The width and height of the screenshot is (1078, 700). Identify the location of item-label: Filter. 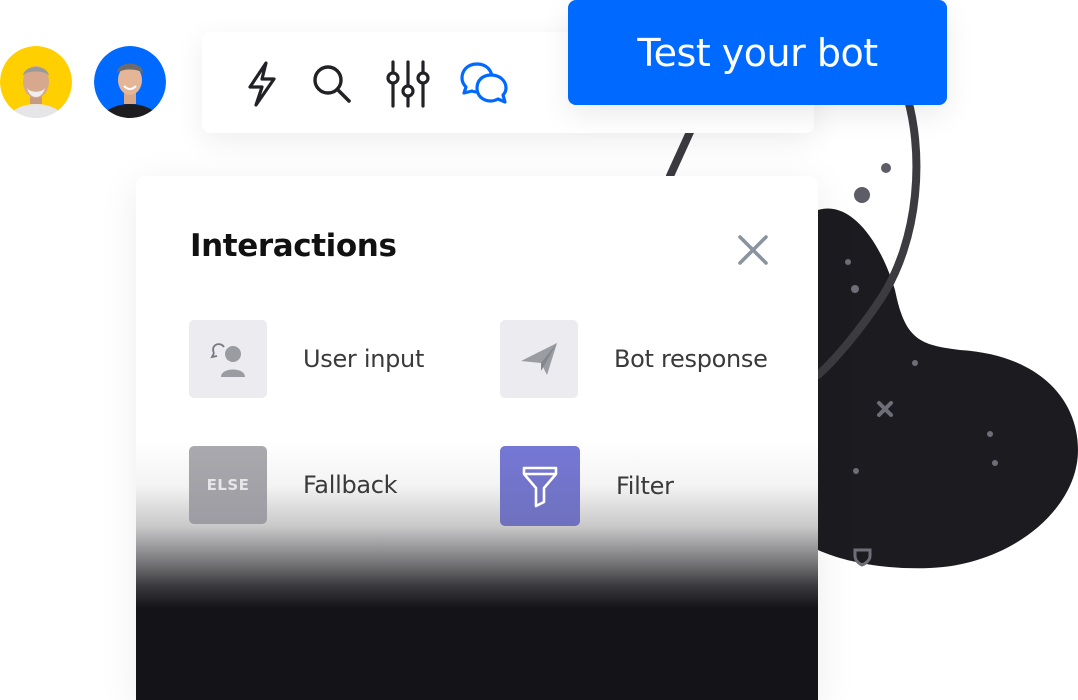
(645, 486).